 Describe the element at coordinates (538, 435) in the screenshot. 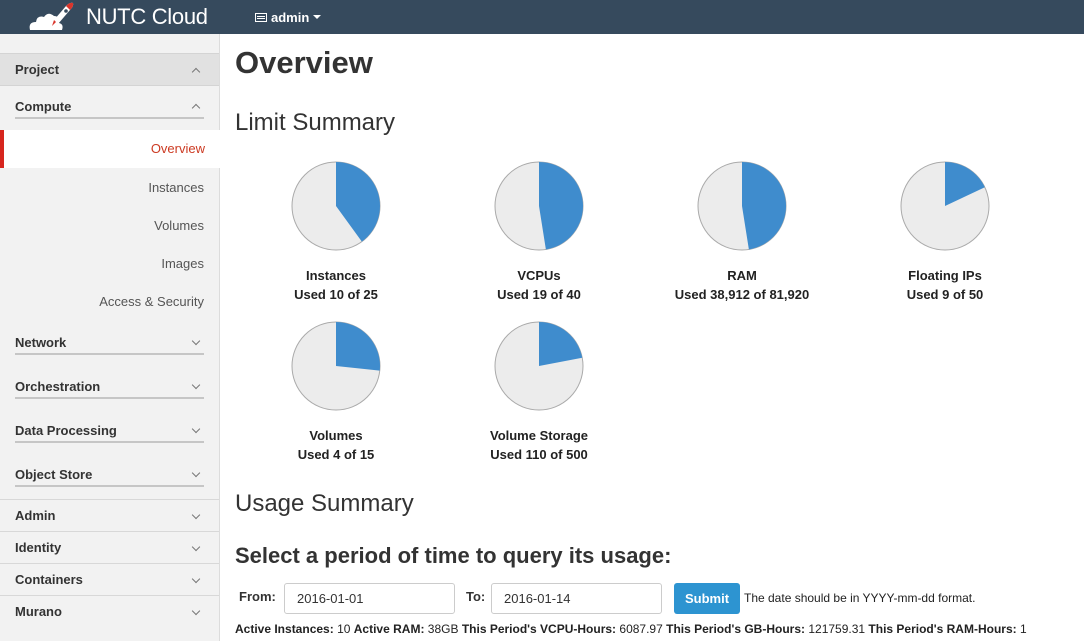

I see `limit-title: Volume Storage` at that location.